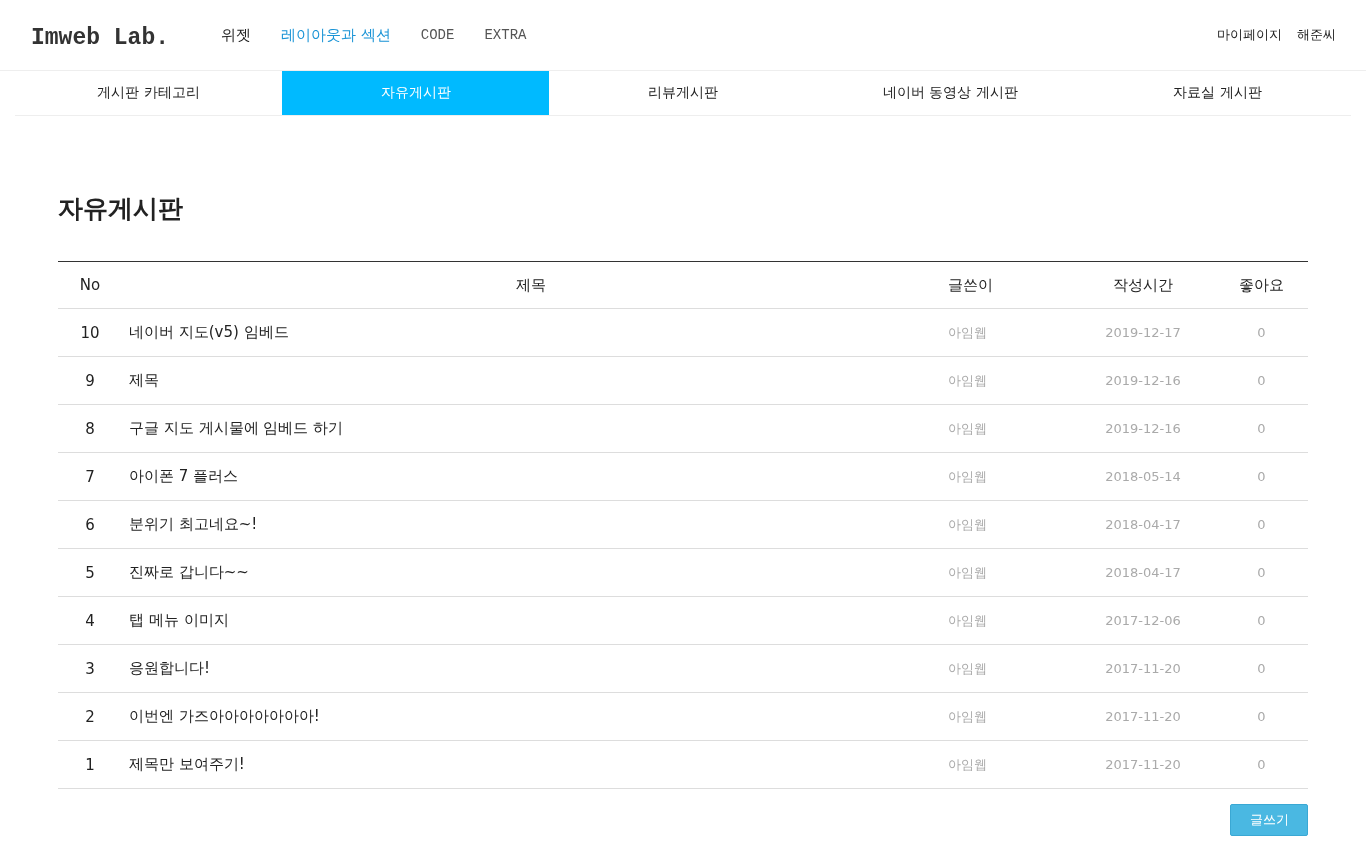  I want to click on column-header: 글쓴이, so click(1005, 285).